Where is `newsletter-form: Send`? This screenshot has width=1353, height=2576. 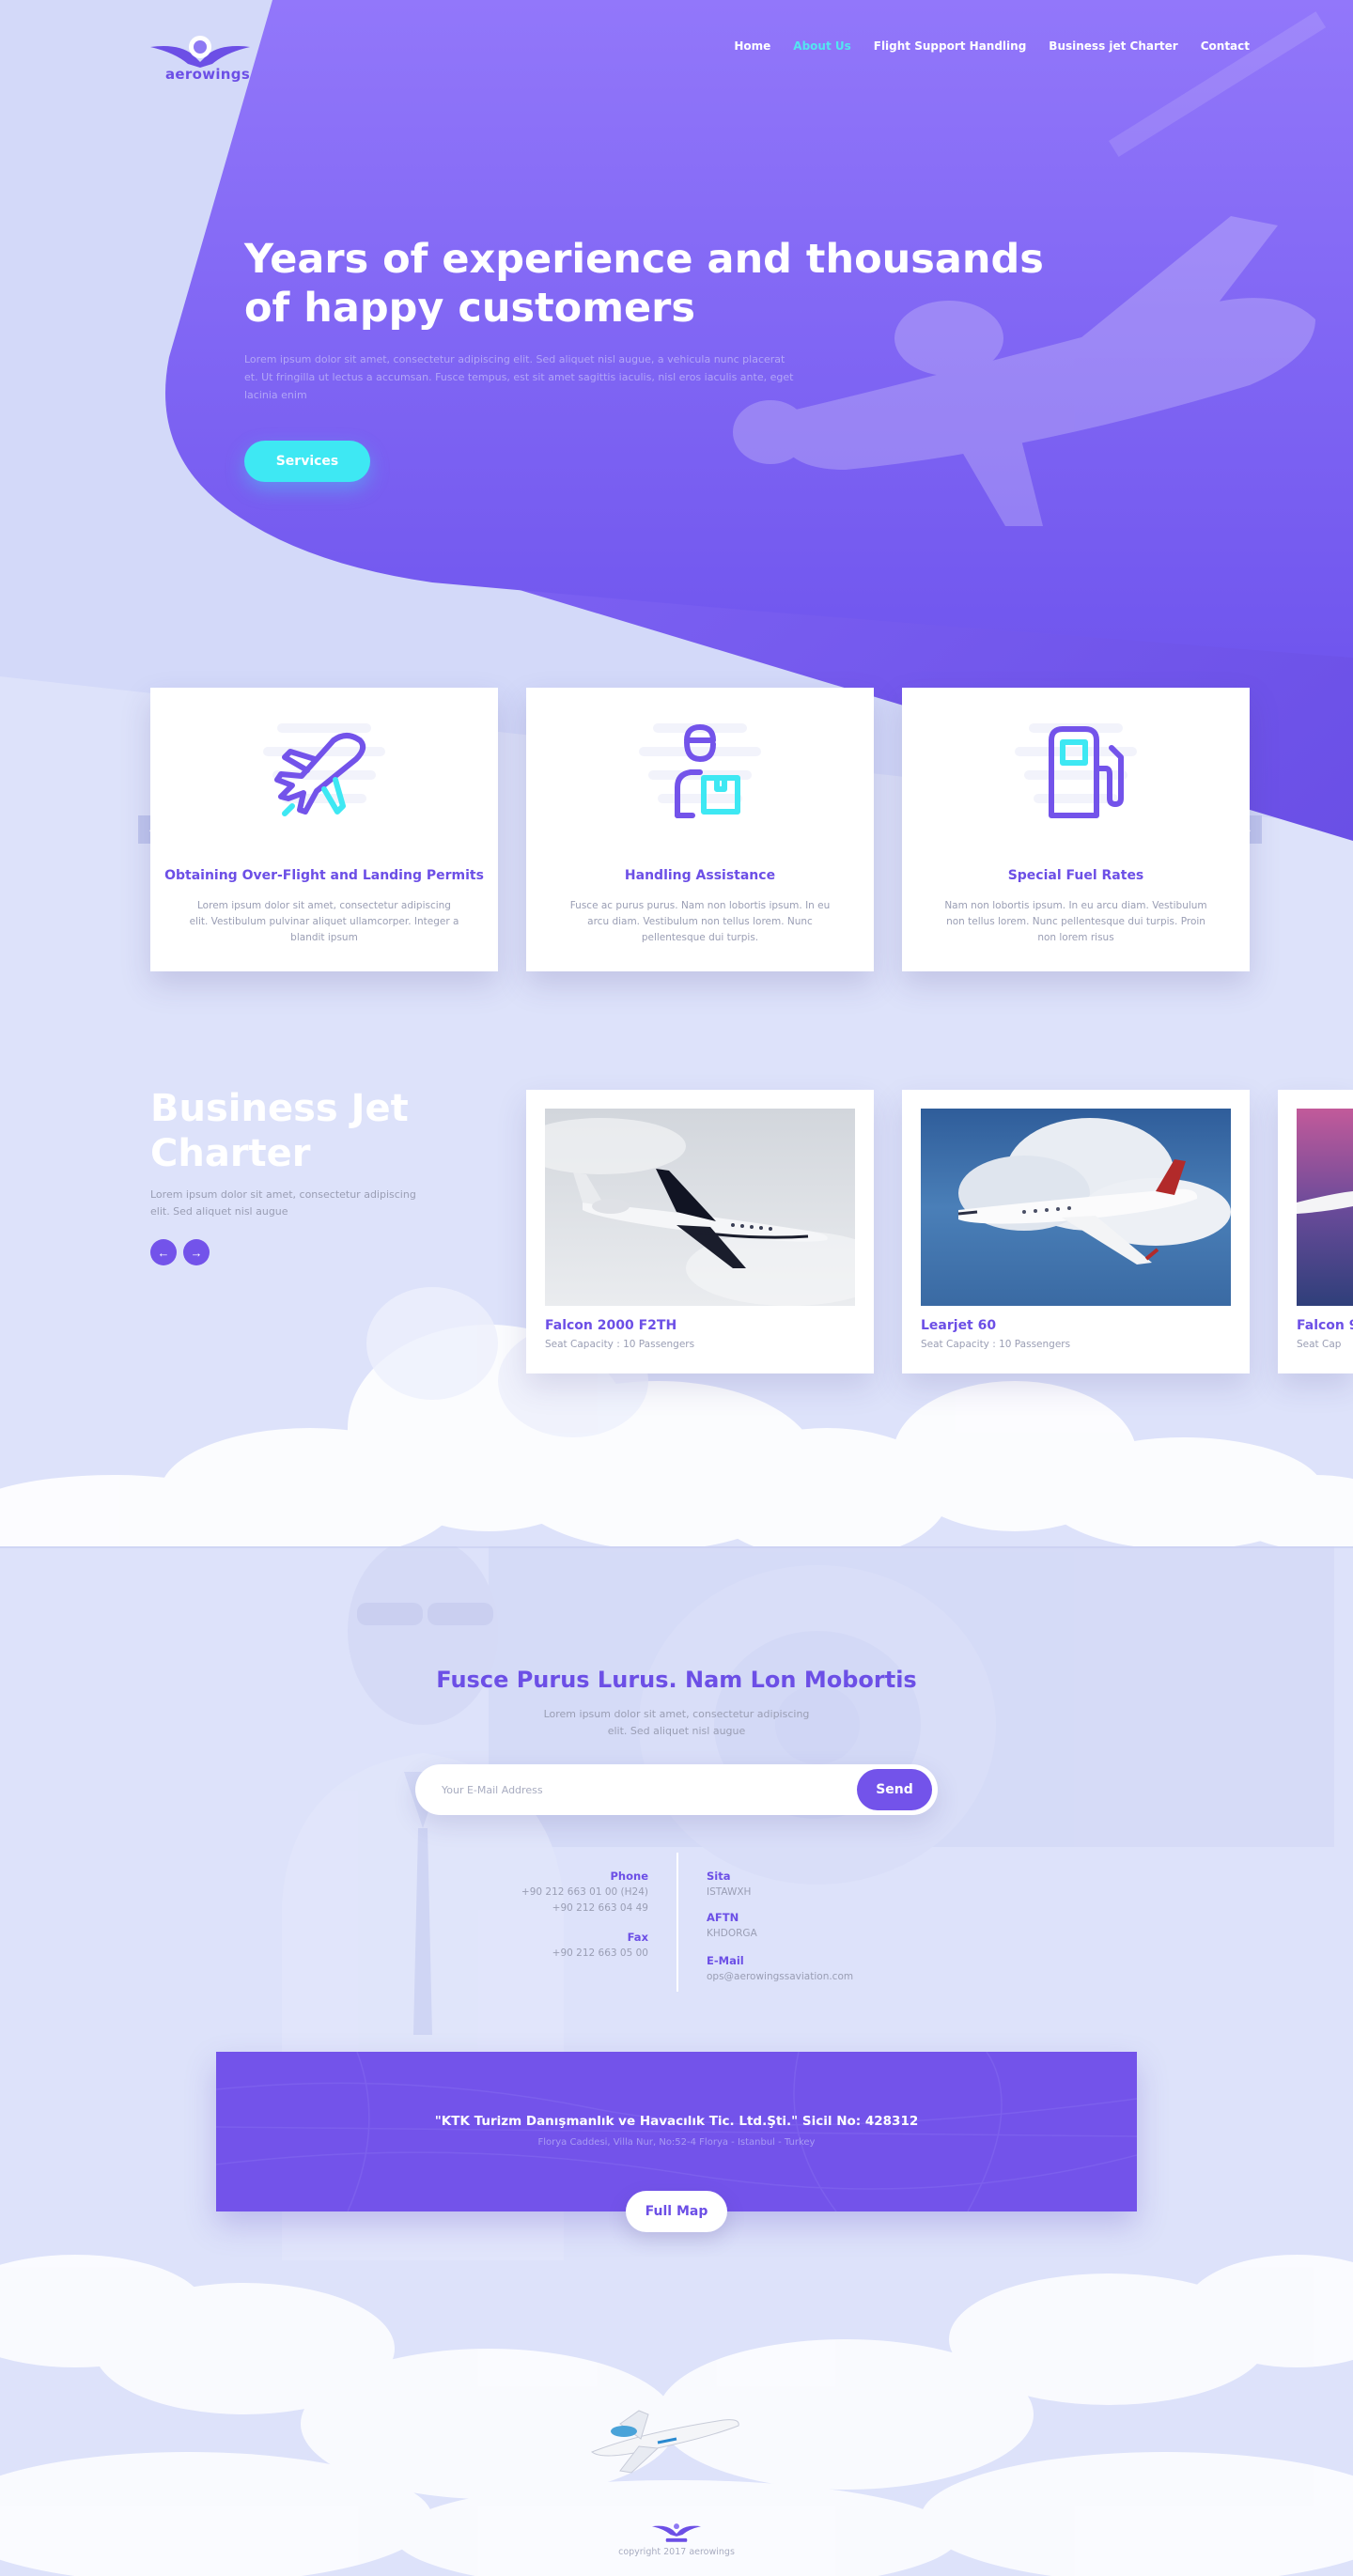
newsletter-form: Send is located at coordinates (676, 1789).